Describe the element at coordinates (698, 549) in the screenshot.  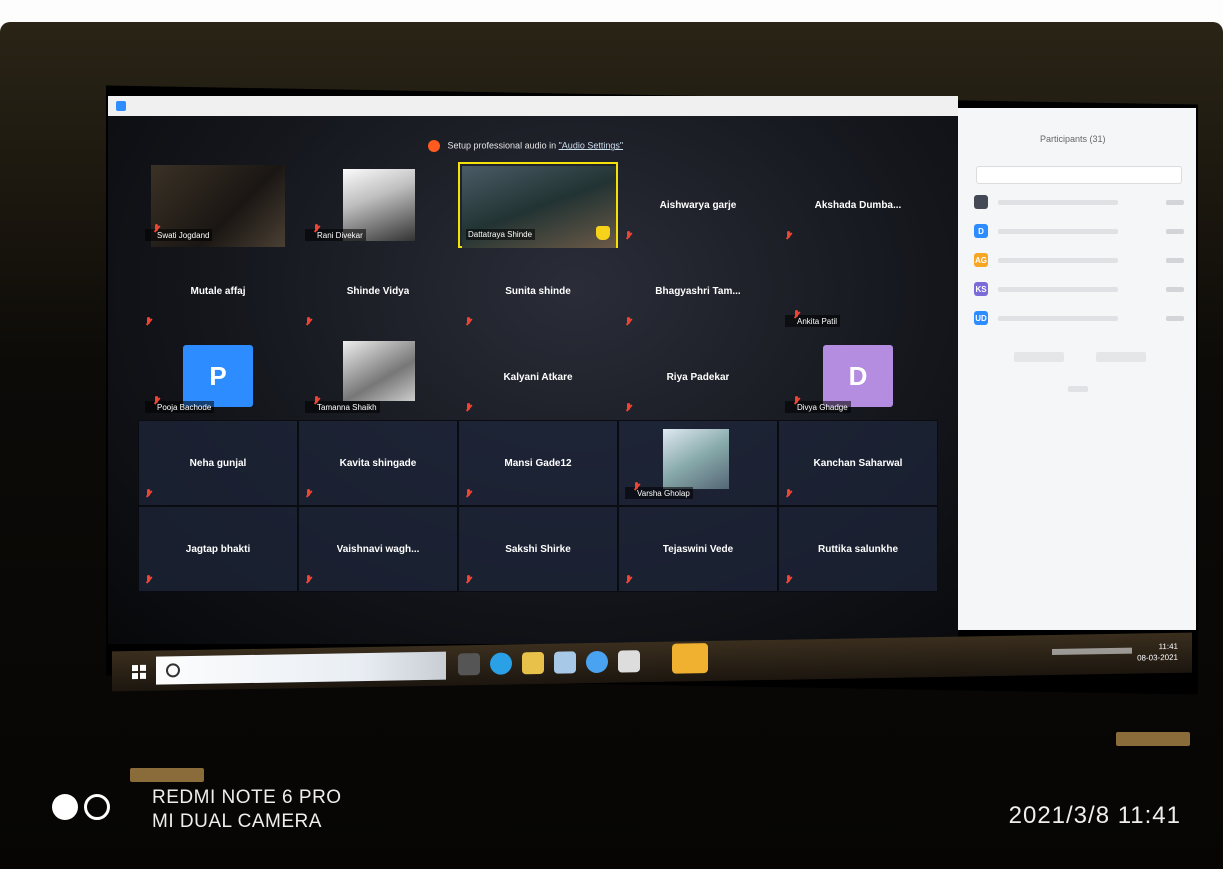
I see `participant-tile: Tejaswini Vede` at that location.